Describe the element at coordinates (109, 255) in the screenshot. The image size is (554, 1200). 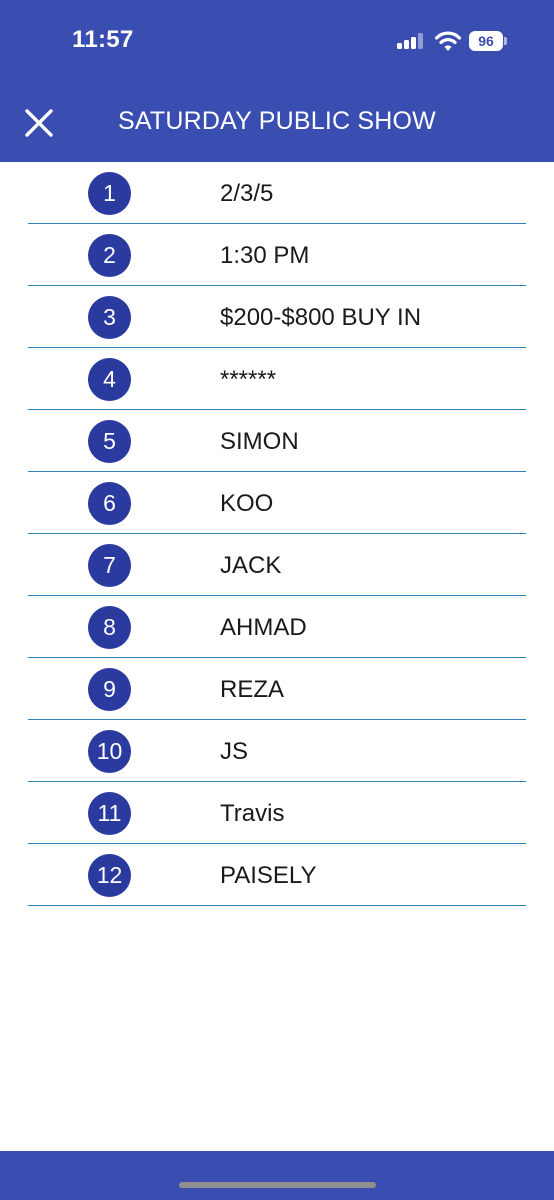
I see `list-item-number-badge: 2` at that location.